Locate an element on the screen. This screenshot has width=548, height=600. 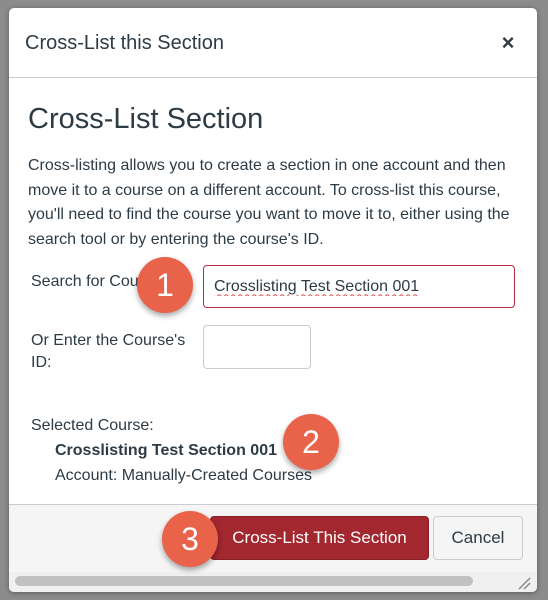
dialog-title: Cross-List this Section is located at coordinates (124, 43).